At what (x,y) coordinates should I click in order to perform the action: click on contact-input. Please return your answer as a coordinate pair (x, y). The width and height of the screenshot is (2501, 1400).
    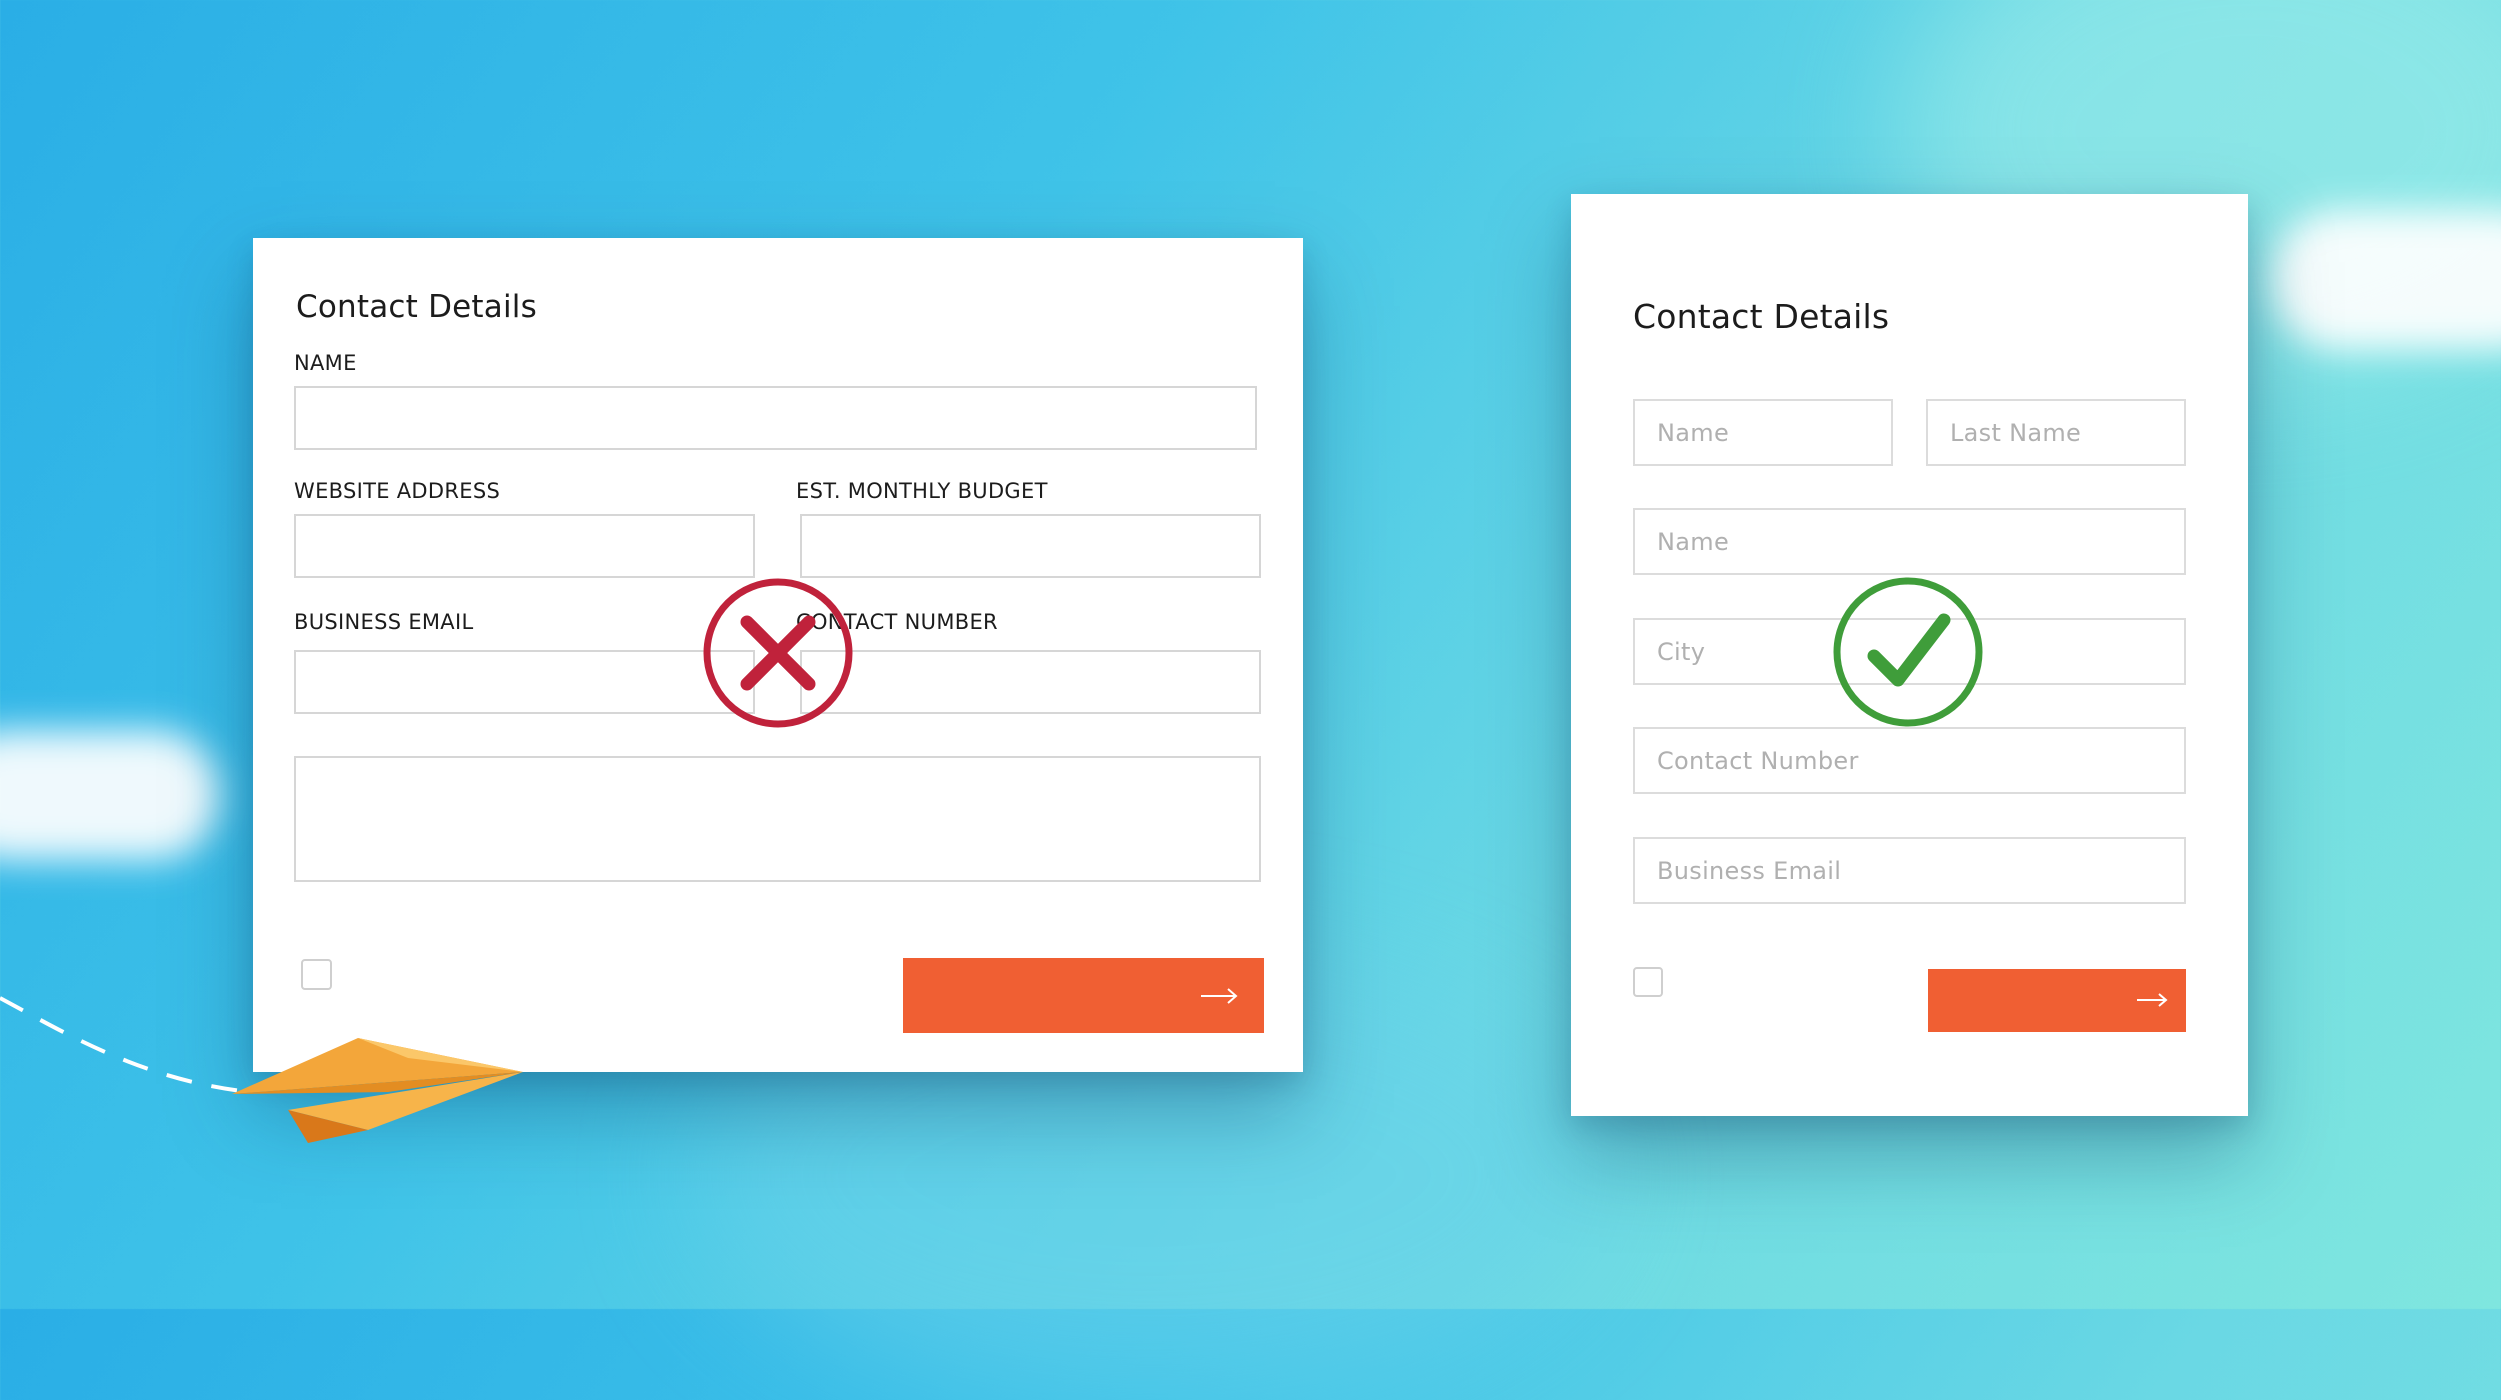
    Looking at the image, I should click on (1030, 682).